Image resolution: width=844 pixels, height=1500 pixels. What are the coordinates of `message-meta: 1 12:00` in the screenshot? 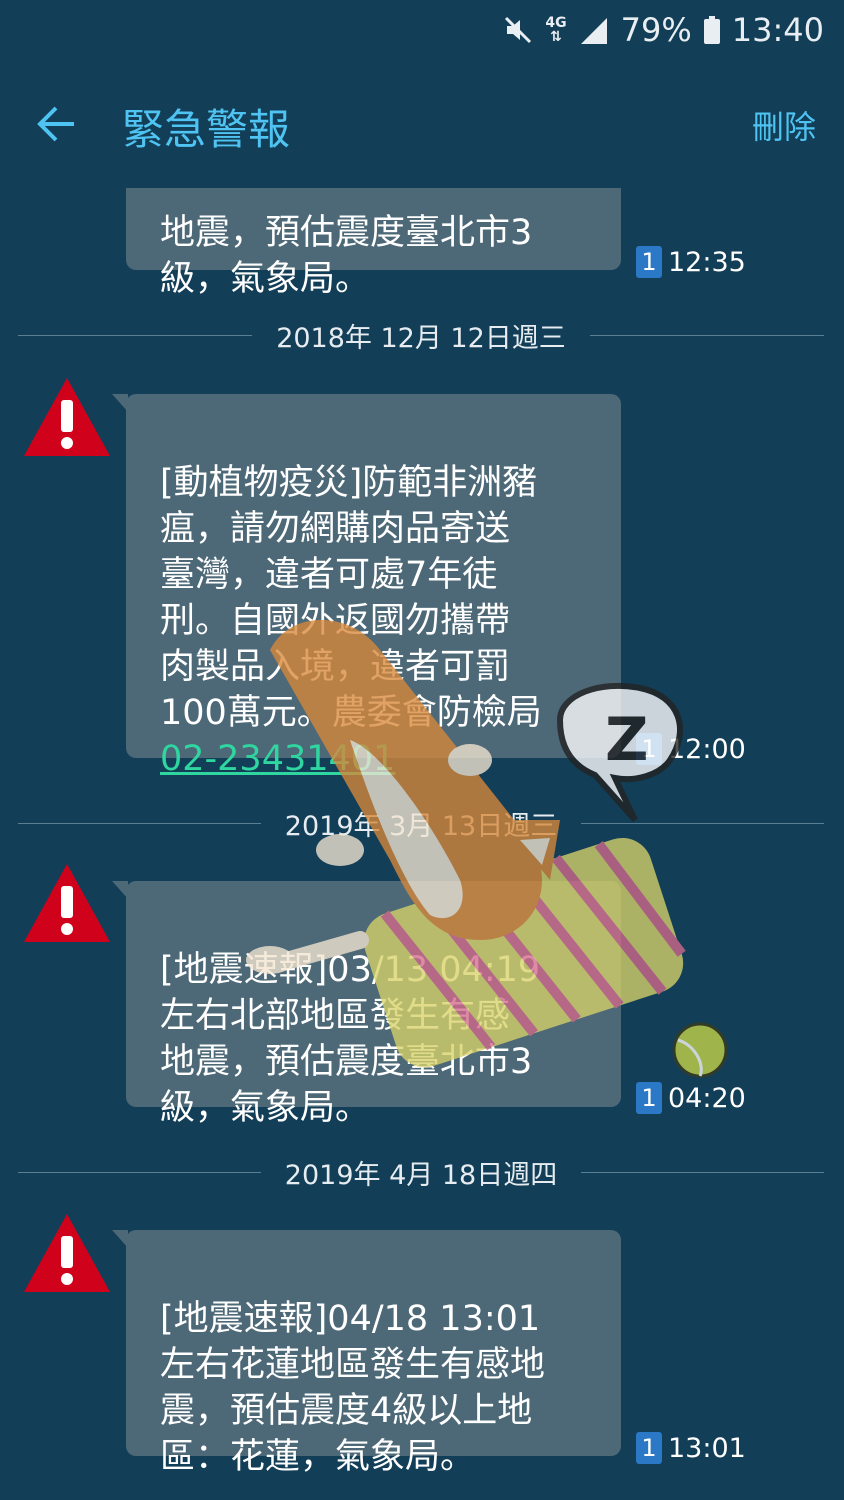 It's located at (691, 749).